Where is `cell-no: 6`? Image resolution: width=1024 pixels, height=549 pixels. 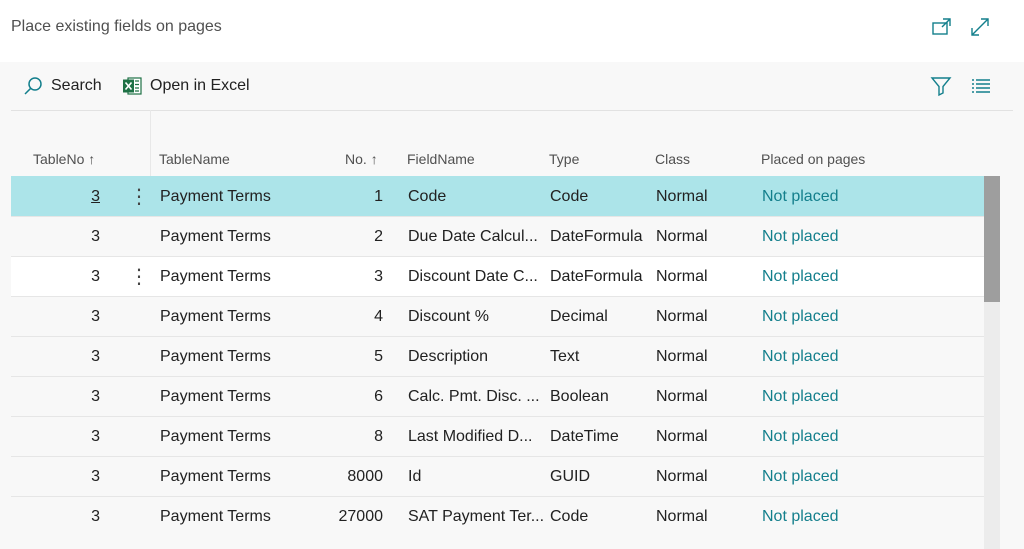 cell-no: 6 is located at coordinates (378, 396).